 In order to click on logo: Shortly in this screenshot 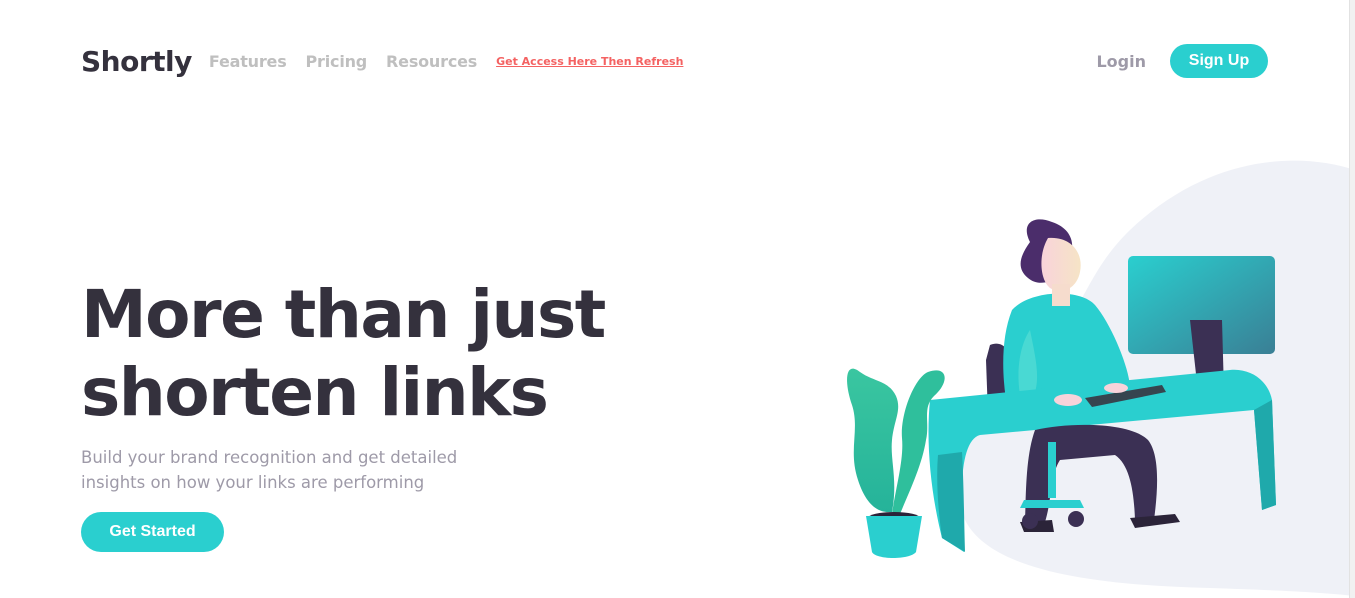, I will do `click(136, 61)`.